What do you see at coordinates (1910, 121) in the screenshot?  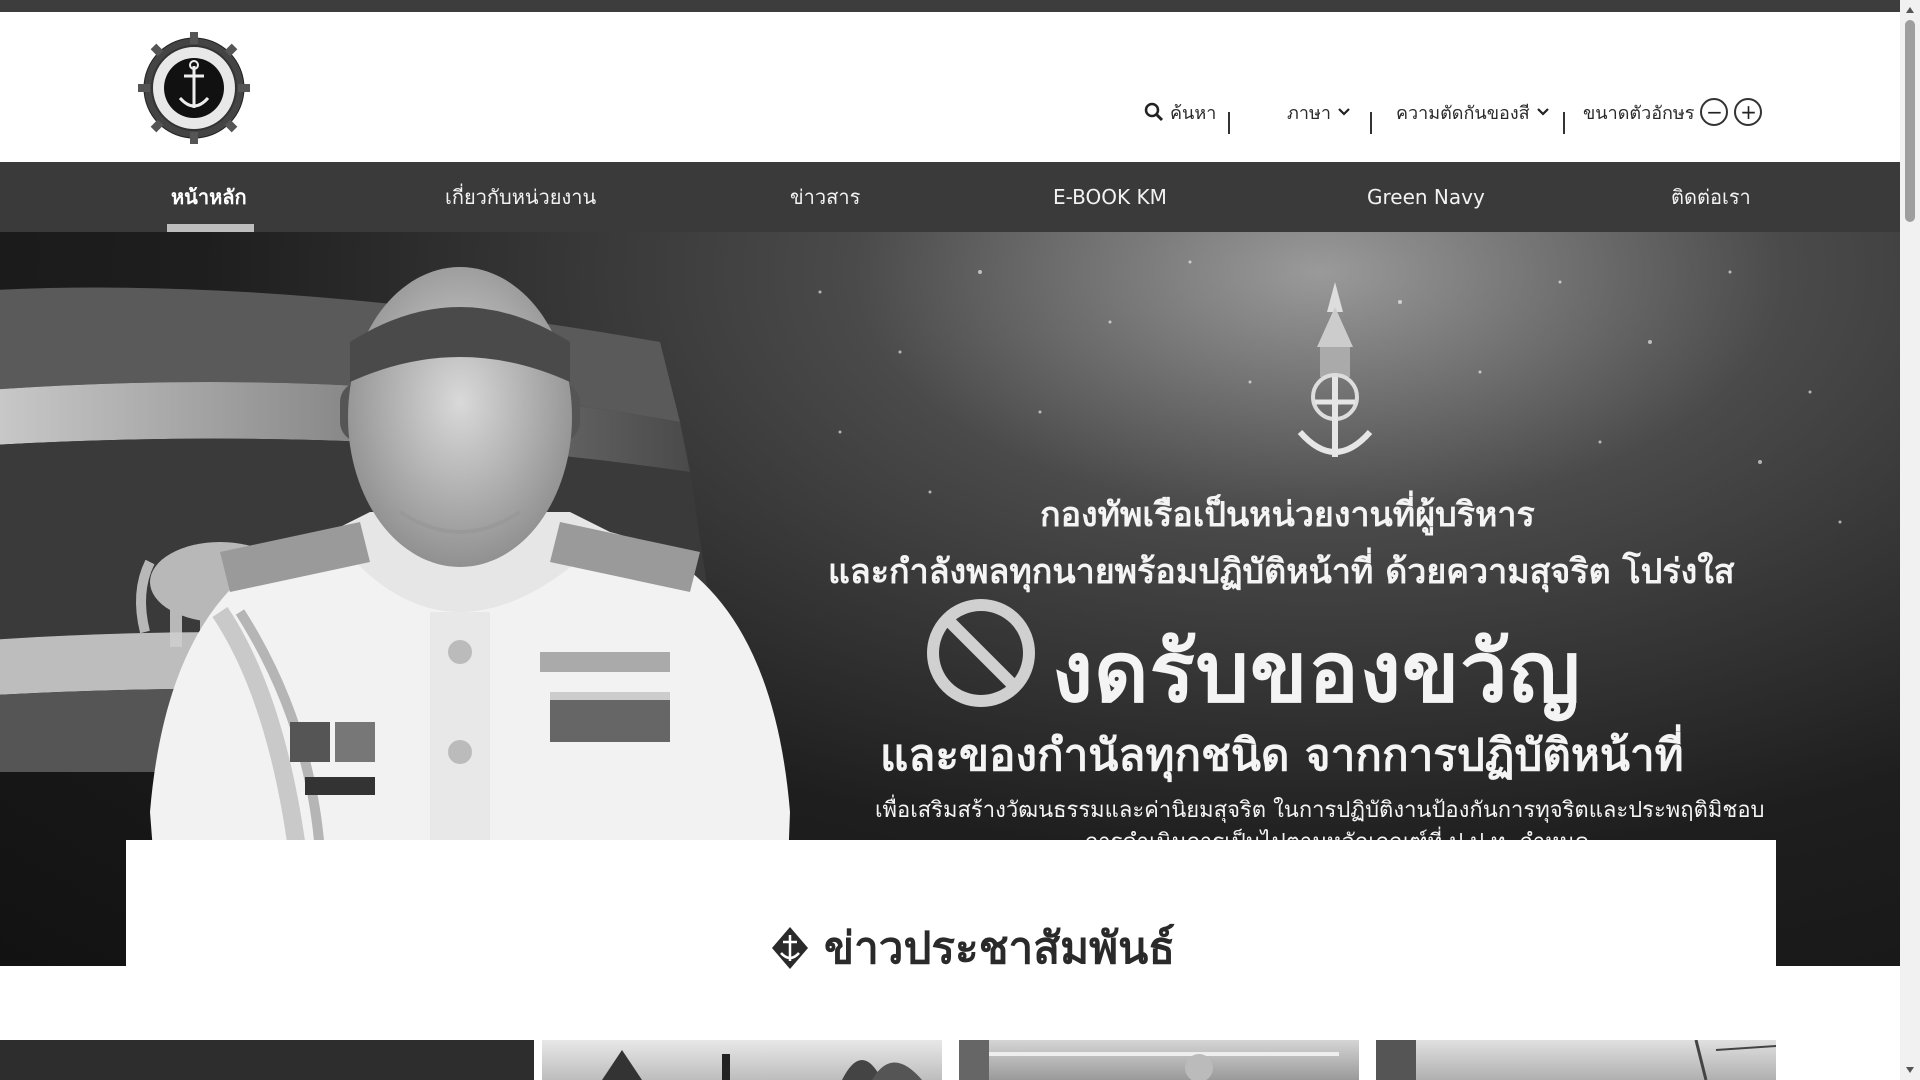 I see `scrollbar-thumb` at bounding box center [1910, 121].